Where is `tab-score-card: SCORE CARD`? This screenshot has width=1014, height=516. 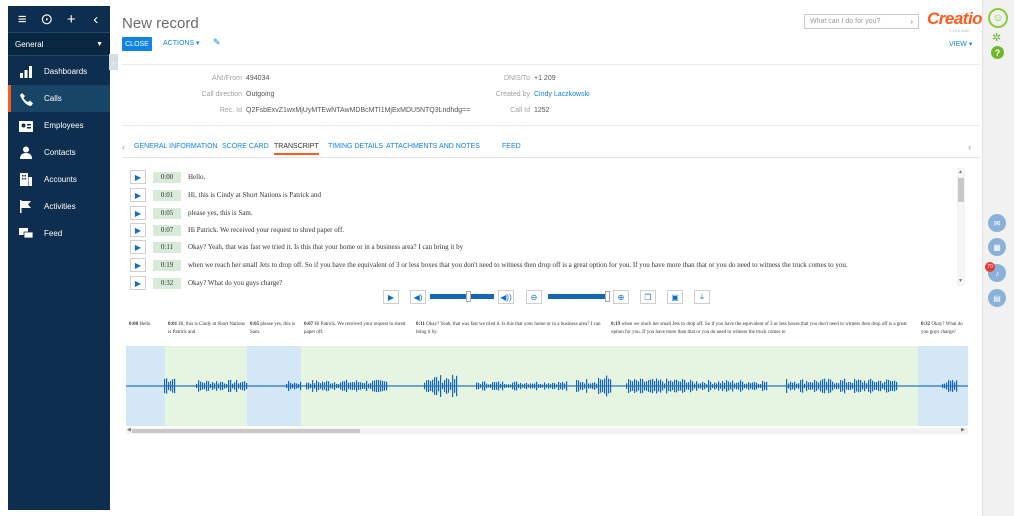 tab-score-card: SCORE CARD is located at coordinates (245, 146).